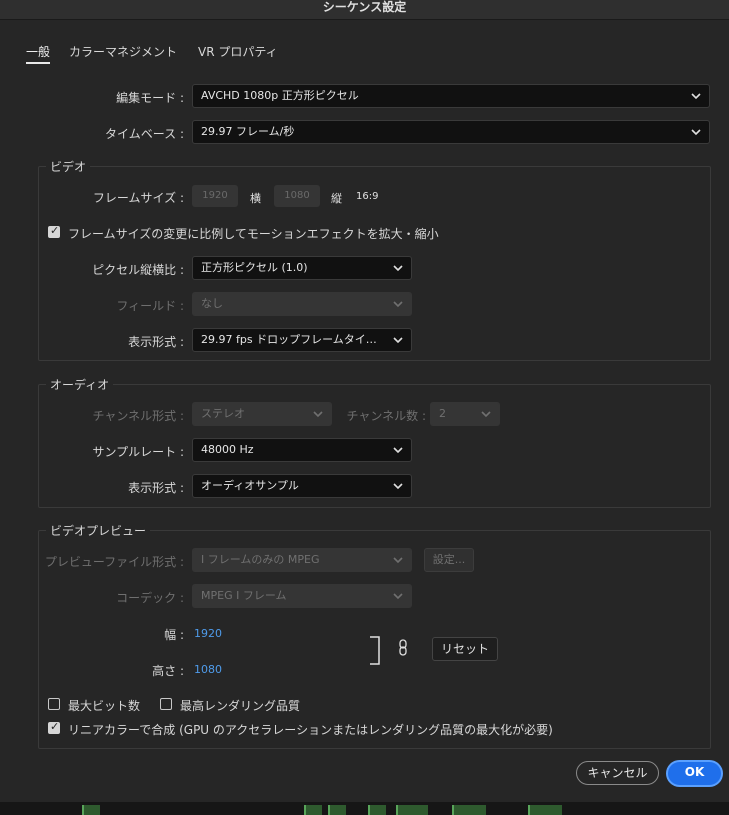  What do you see at coordinates (104, 706) in the screenshot?
I see `max-bit-depth-label: 最大ビット数` at bounding box center [104, 706].